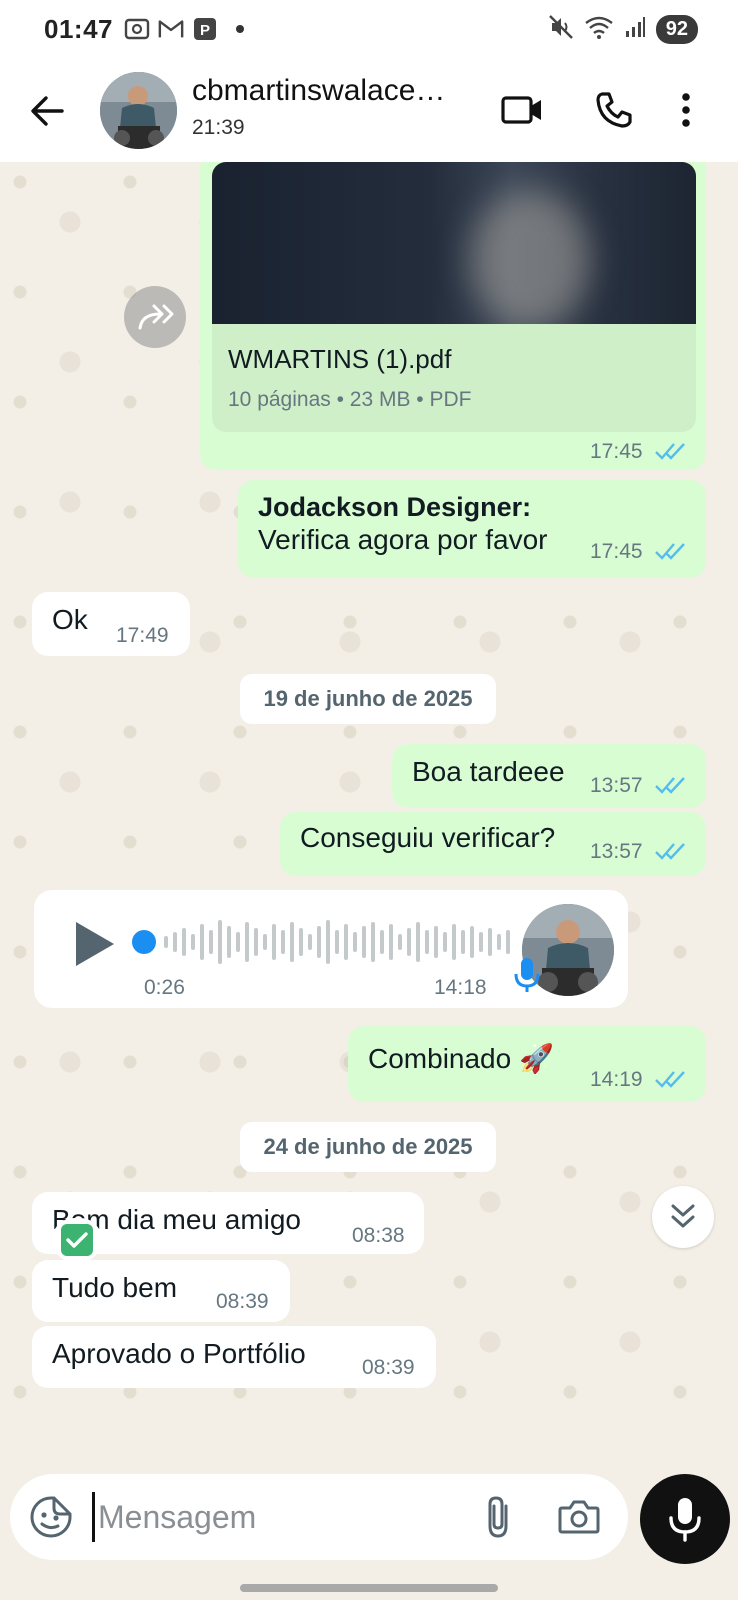 This screenshot has height=1600, width=738. What do you see at coordinates (179, 1353) in the screenshot?
I see `message-text: Aprovado o Portfólio` at bounding box center [179, 1353].